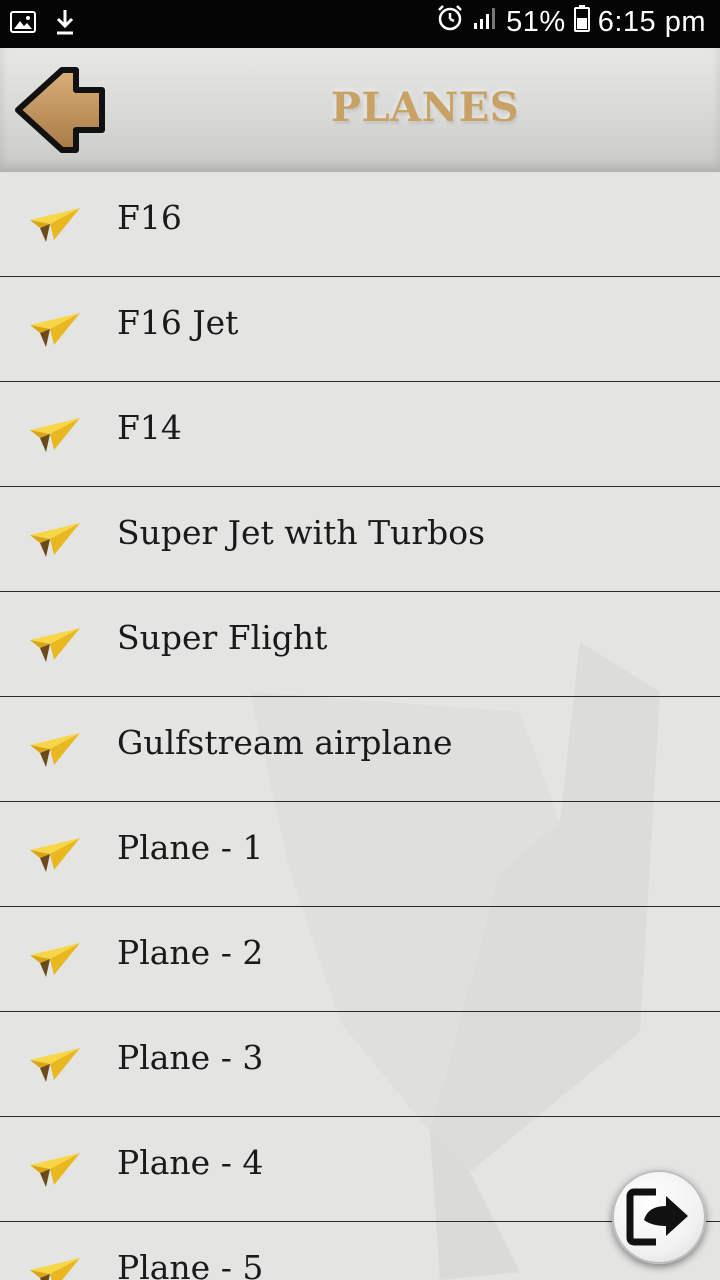 The height and width of the screenshot is (1280, 720). I want to click on list-item-label: Super Jet with Turbos, so click(301, 532).